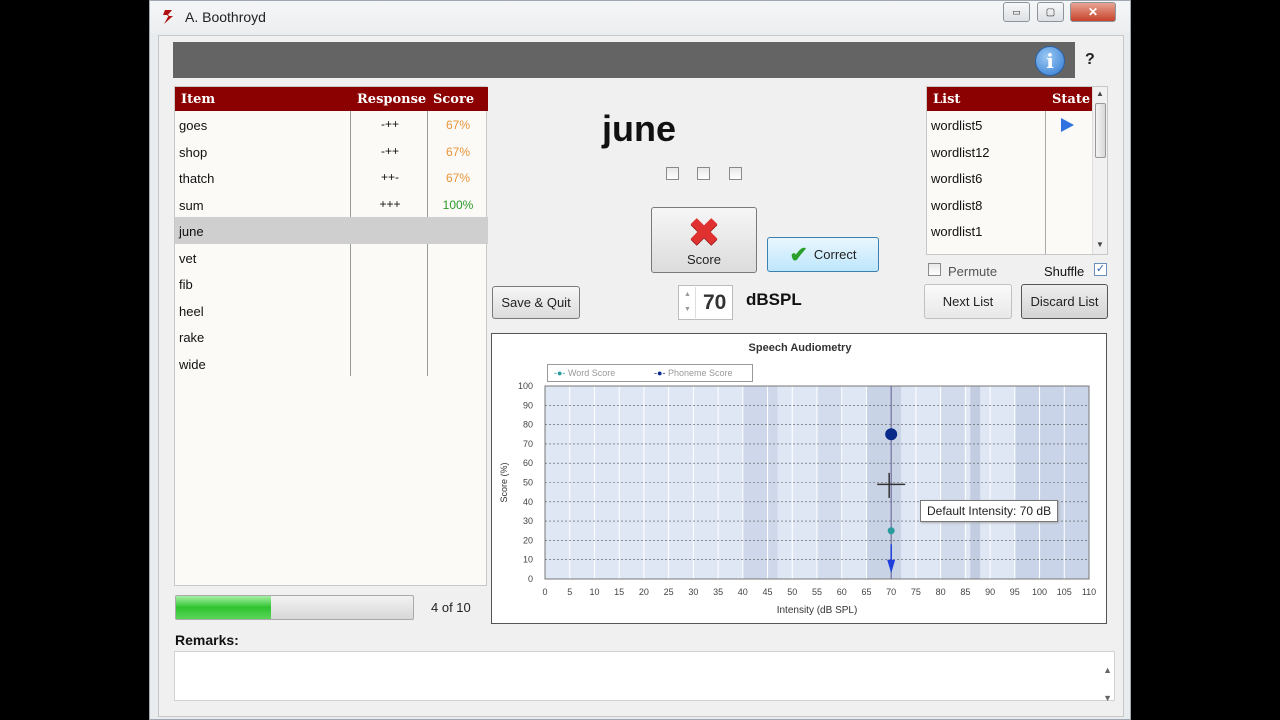 The height and width of the screenshot is (720, 1280). What do you see at coordinates (331, 283) in the screenshot?
I see `table-row: fib` at bounding box center [331, 283].